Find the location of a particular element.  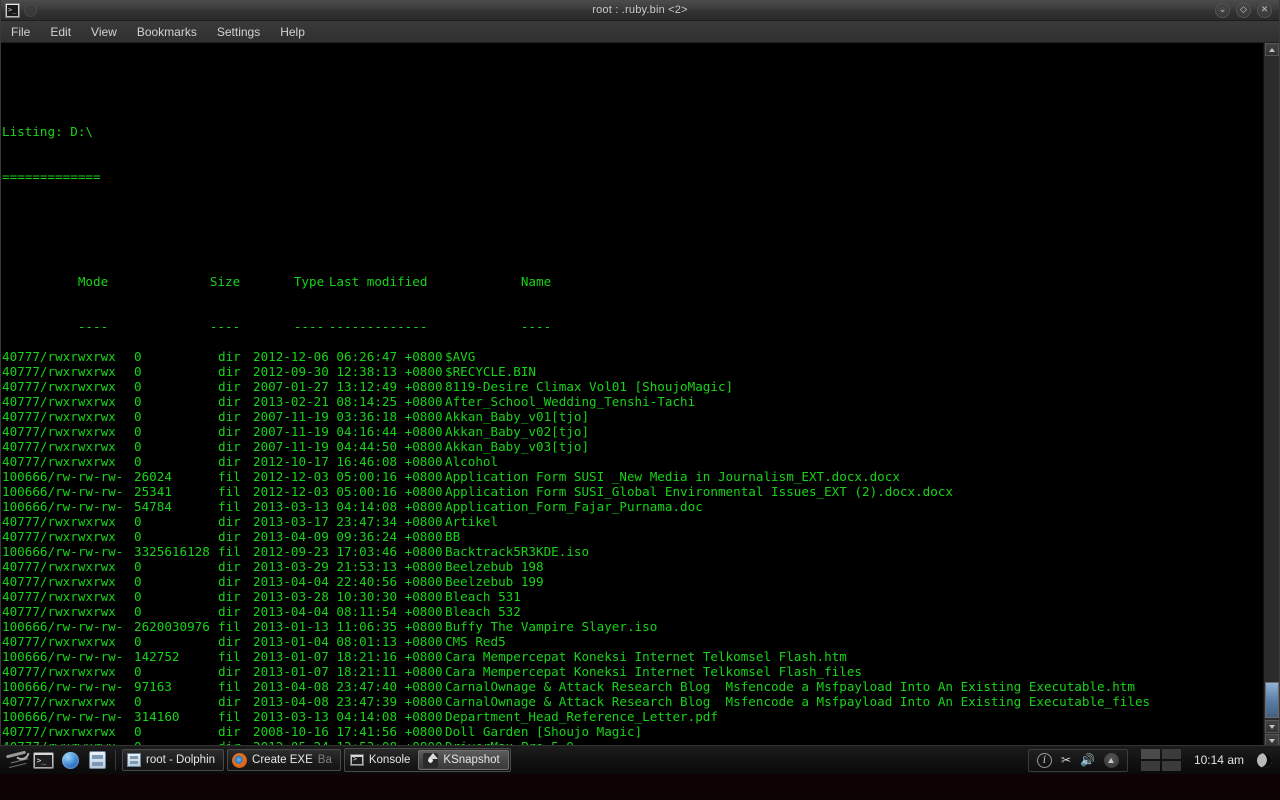

task-label-create-exe-truncated: Ba is located at coordinates (324, 760).